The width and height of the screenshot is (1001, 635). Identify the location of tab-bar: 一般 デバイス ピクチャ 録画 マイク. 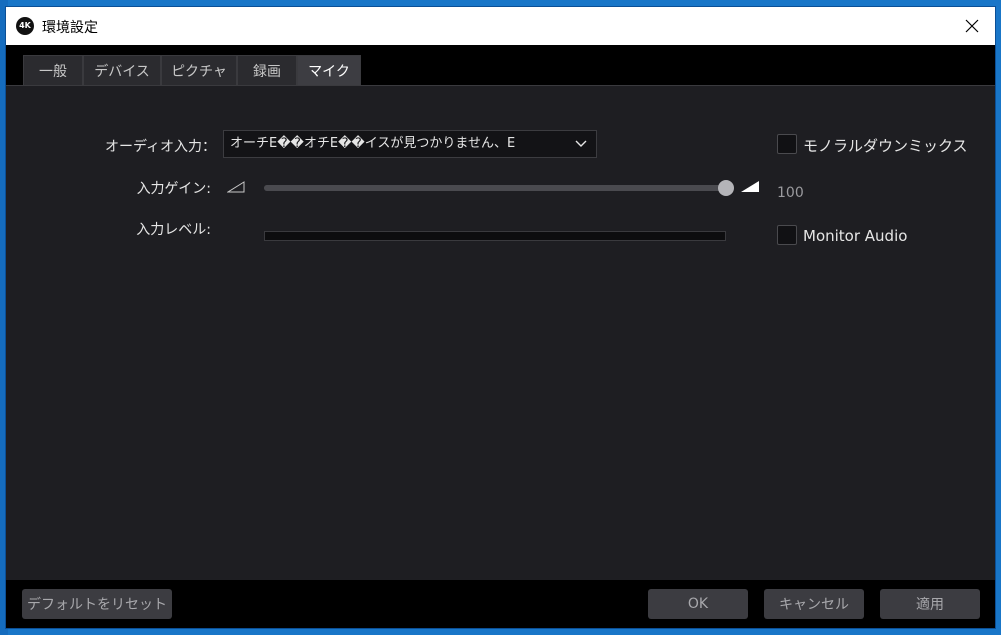
(500, 65).